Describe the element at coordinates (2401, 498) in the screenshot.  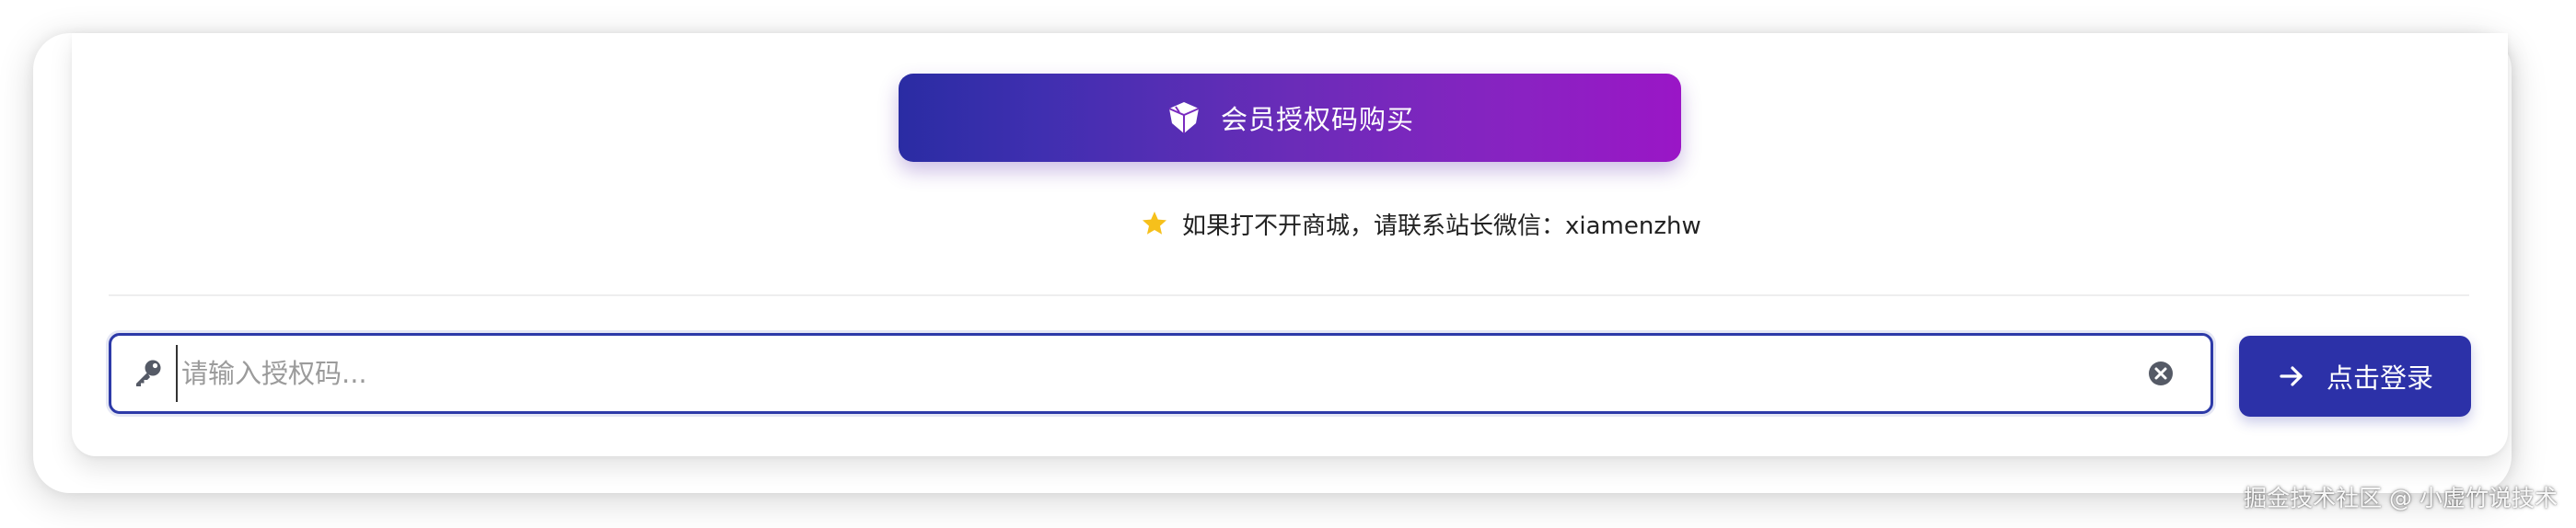
I see `watermark: 掘金技术社区 @ 小虚竹说技术` at that location.